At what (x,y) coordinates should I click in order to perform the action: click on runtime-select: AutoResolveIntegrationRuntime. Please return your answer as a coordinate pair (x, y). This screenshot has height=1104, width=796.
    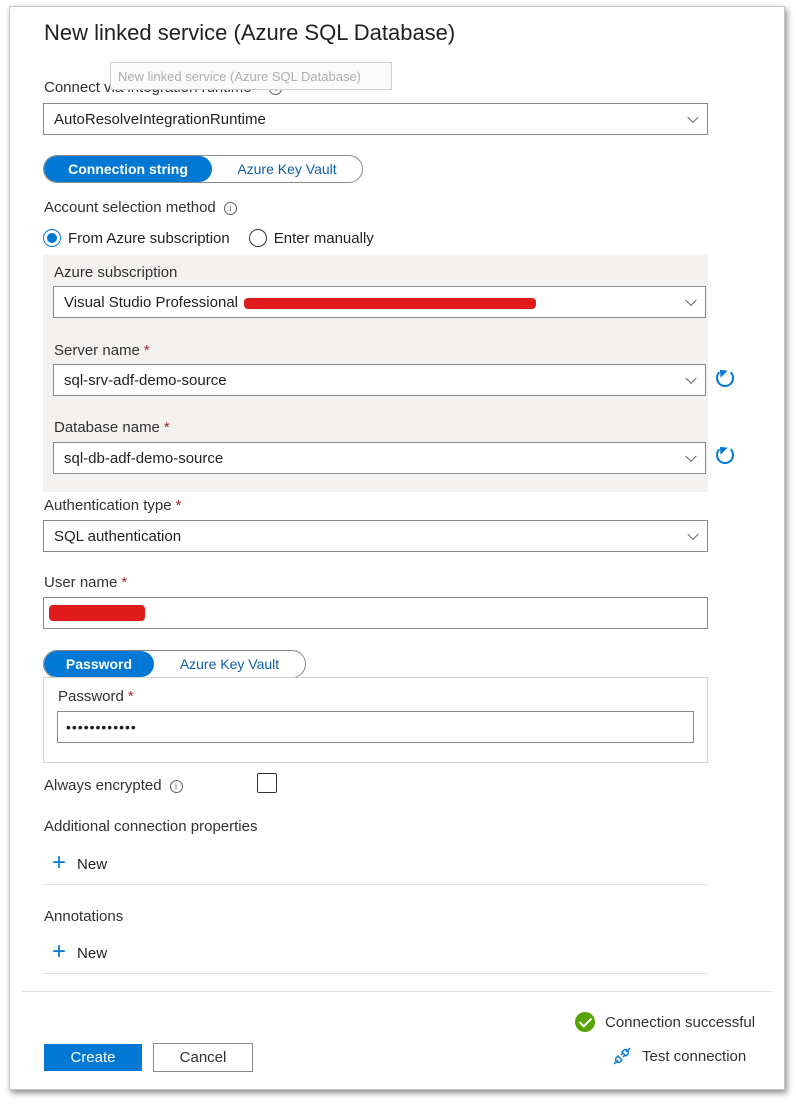
    Looking at the image, I should click on (375, 119).